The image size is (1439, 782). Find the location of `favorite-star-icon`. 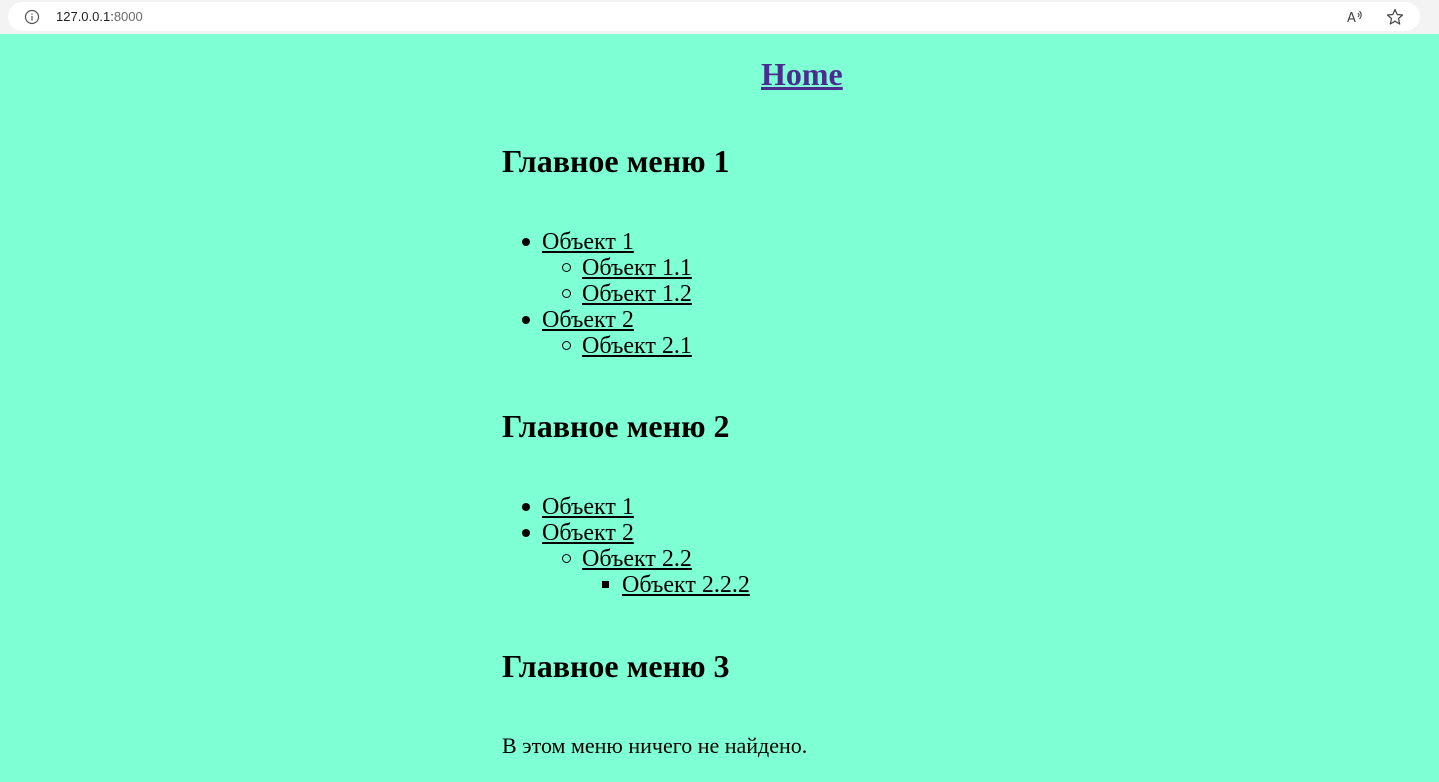

favorite-star-icon is located at coordinates (1395, 17).